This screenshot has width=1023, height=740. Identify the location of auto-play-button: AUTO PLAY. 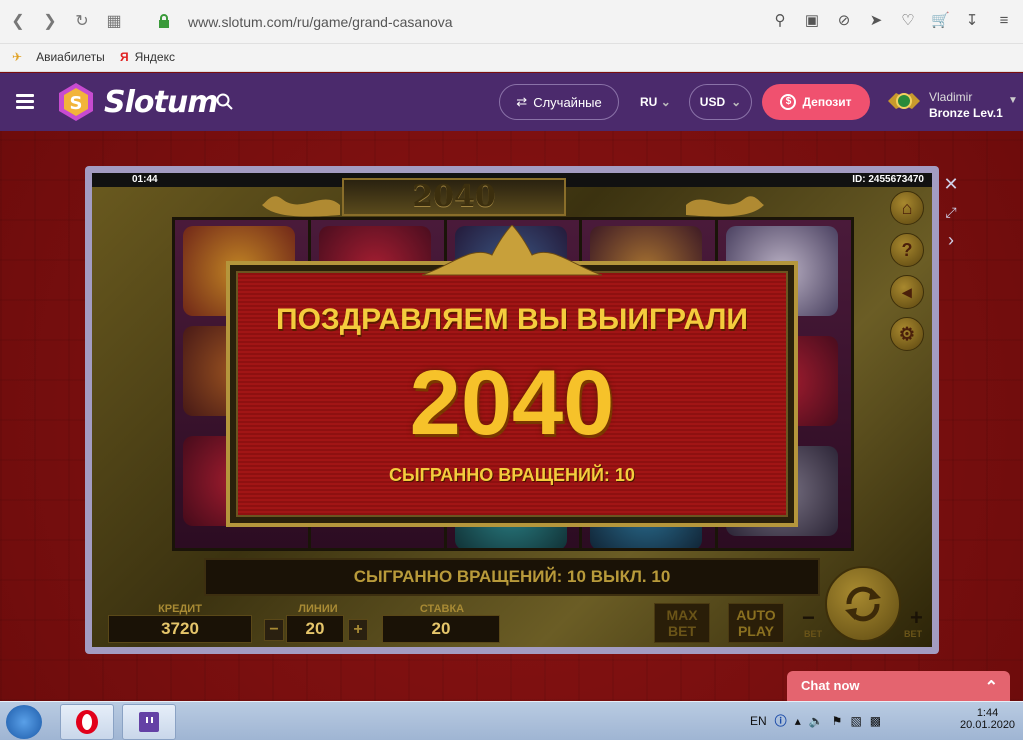
(756, 623).